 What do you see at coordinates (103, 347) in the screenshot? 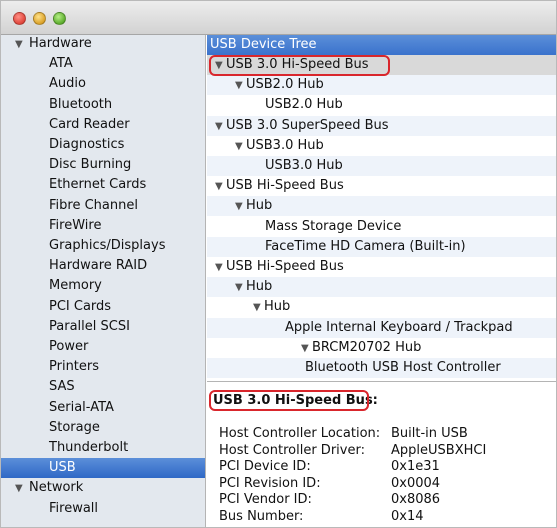
I see `sidebar-item-power: Power` at bounding box center [103, 347].